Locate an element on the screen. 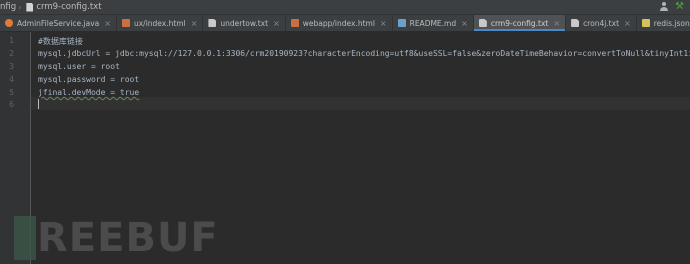 The image size is (690, 264). tab-label: webapp/index.html is located at coordinates (338, 23).